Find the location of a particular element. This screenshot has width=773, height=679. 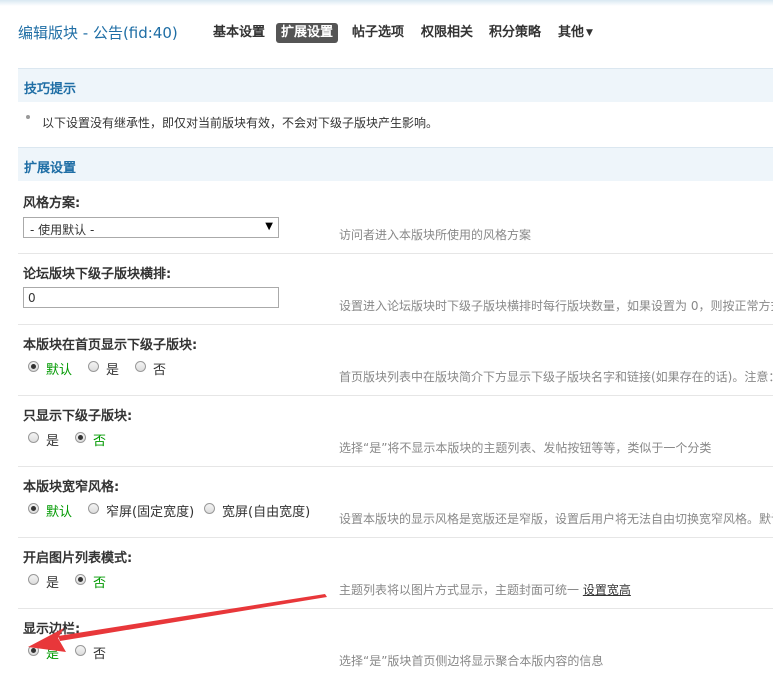

tip-item: 以下设置没有继承性，即仅对当前版块有效，不会对下级子版块产生影响。 is located at coordinates (395, 122).